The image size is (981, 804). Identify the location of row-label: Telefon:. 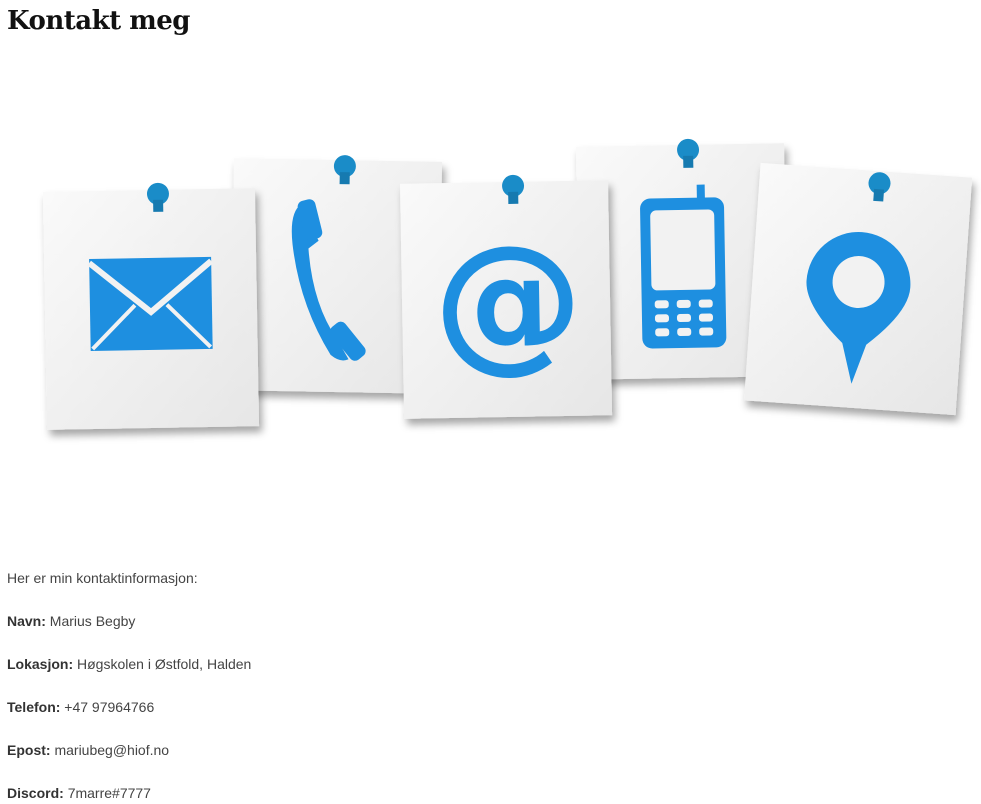
(34, 707).